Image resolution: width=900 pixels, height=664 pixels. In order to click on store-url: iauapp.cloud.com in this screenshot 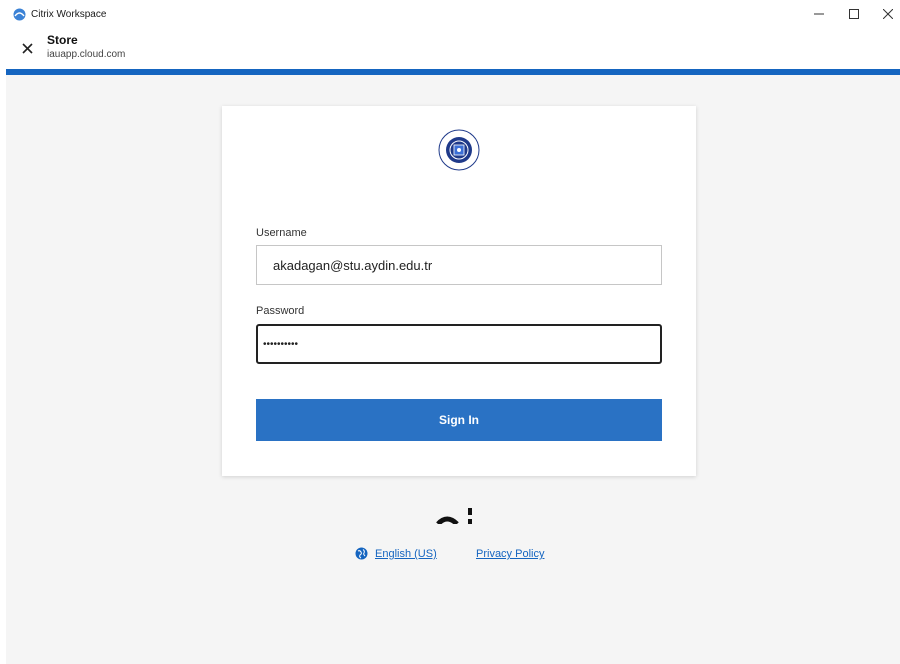, I will do `click(86, 54)`.